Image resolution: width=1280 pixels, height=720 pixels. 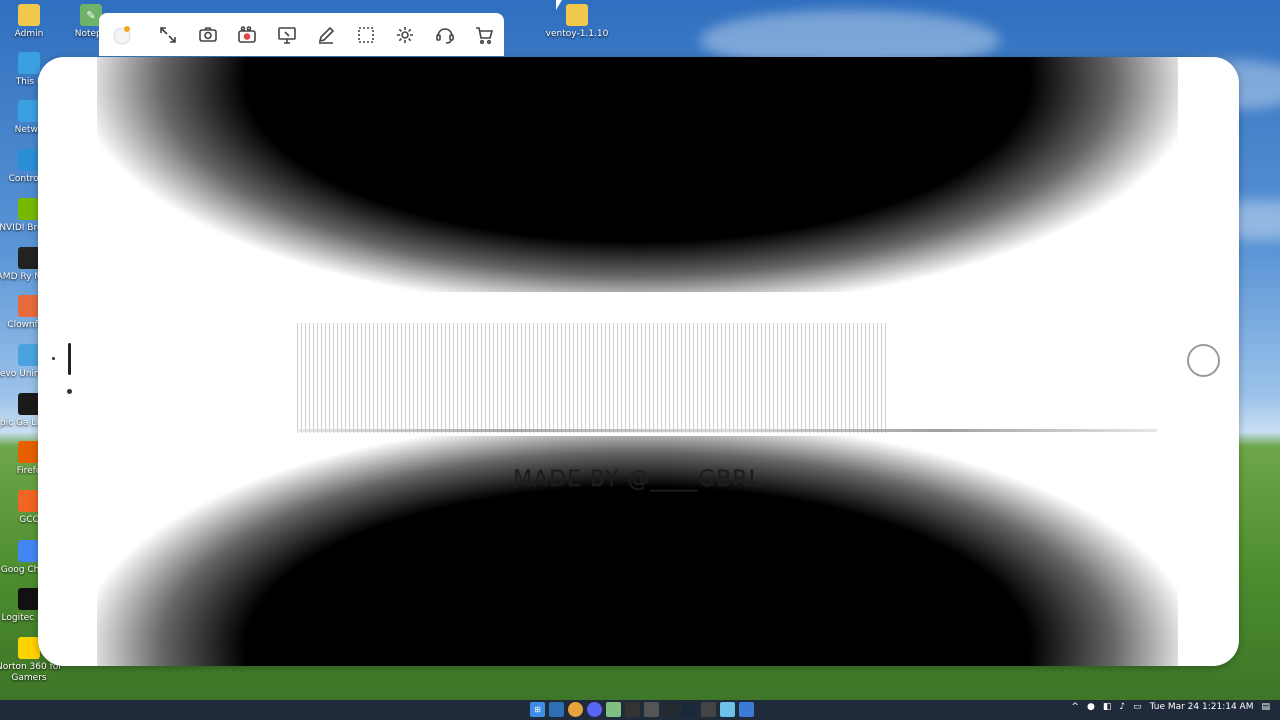 What do you see at coordinates (1122, 707) in the screenshot?
I see `volume-icon: ♪` at bounding box center [1122, 707].